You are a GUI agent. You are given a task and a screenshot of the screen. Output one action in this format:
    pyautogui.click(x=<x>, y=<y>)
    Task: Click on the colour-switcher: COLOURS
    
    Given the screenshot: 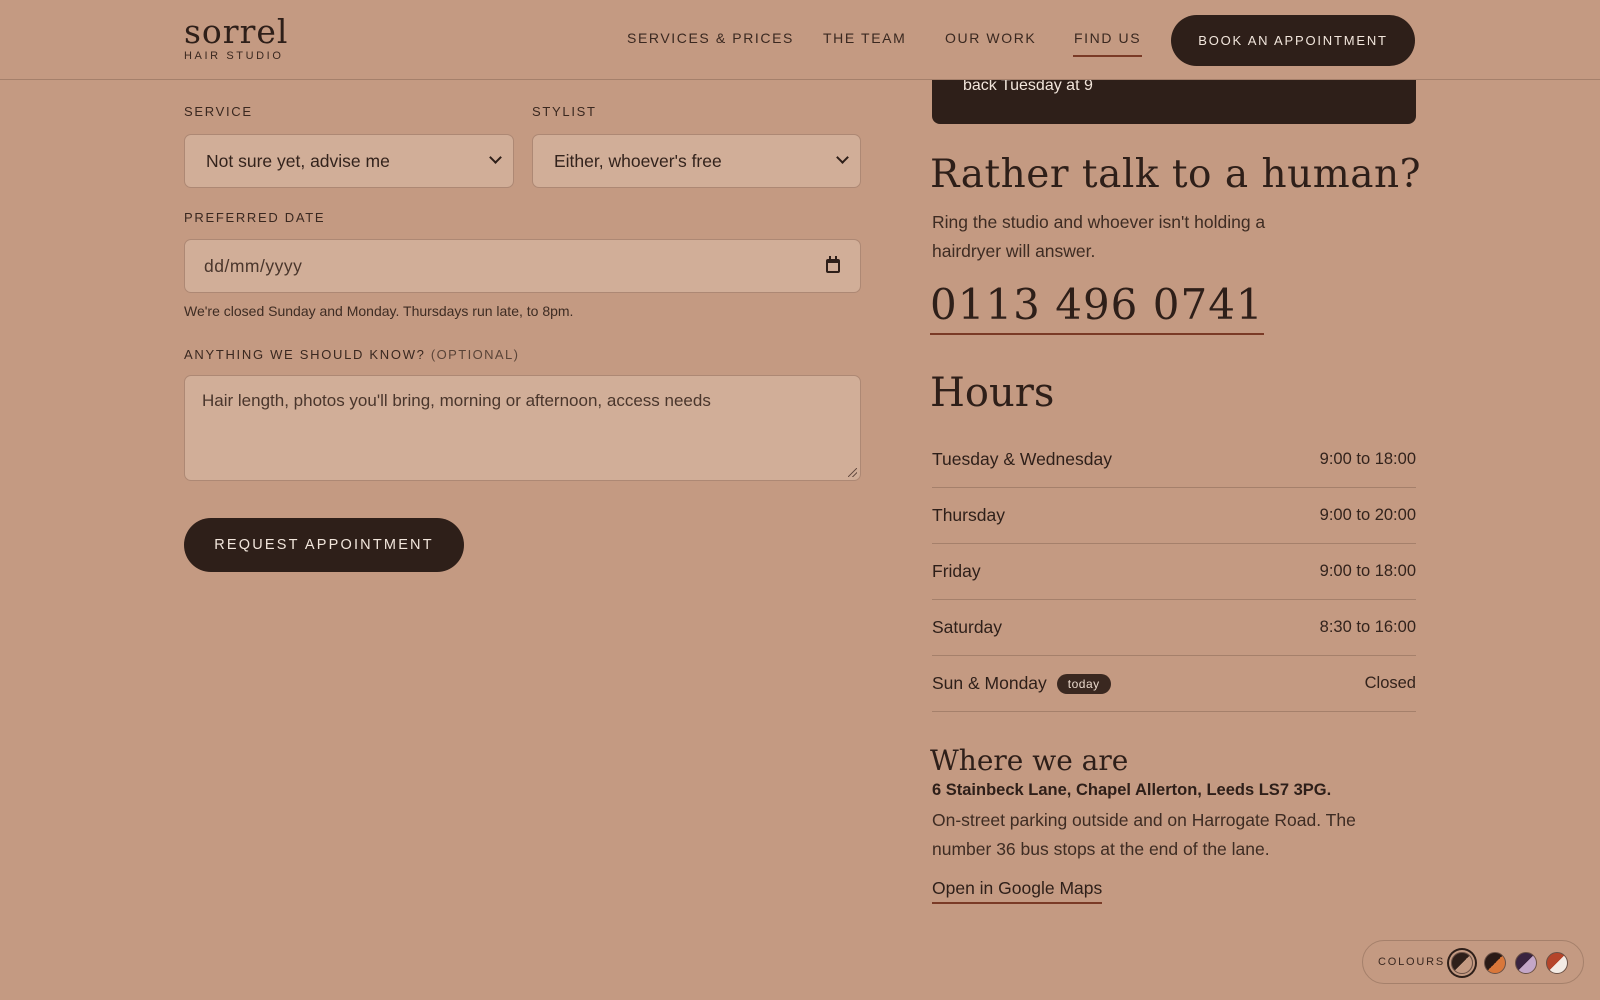 What is the action you would take?
    pyautogui.click(x=1473, y=962)
    